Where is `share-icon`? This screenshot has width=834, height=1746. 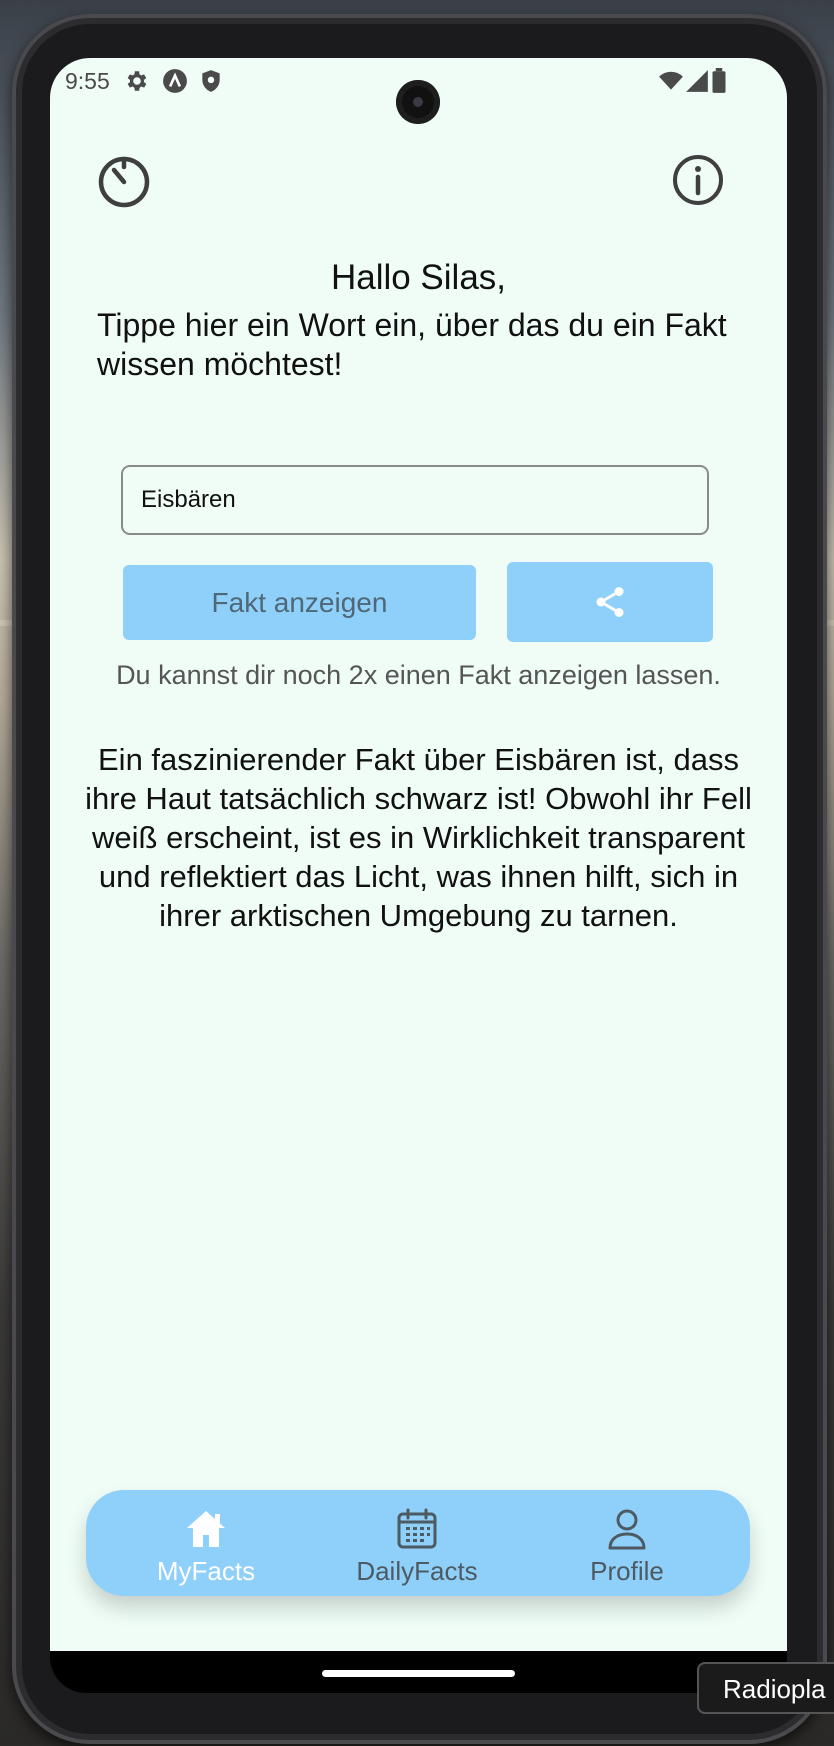
share-icon is located at coordinates (610, 602).